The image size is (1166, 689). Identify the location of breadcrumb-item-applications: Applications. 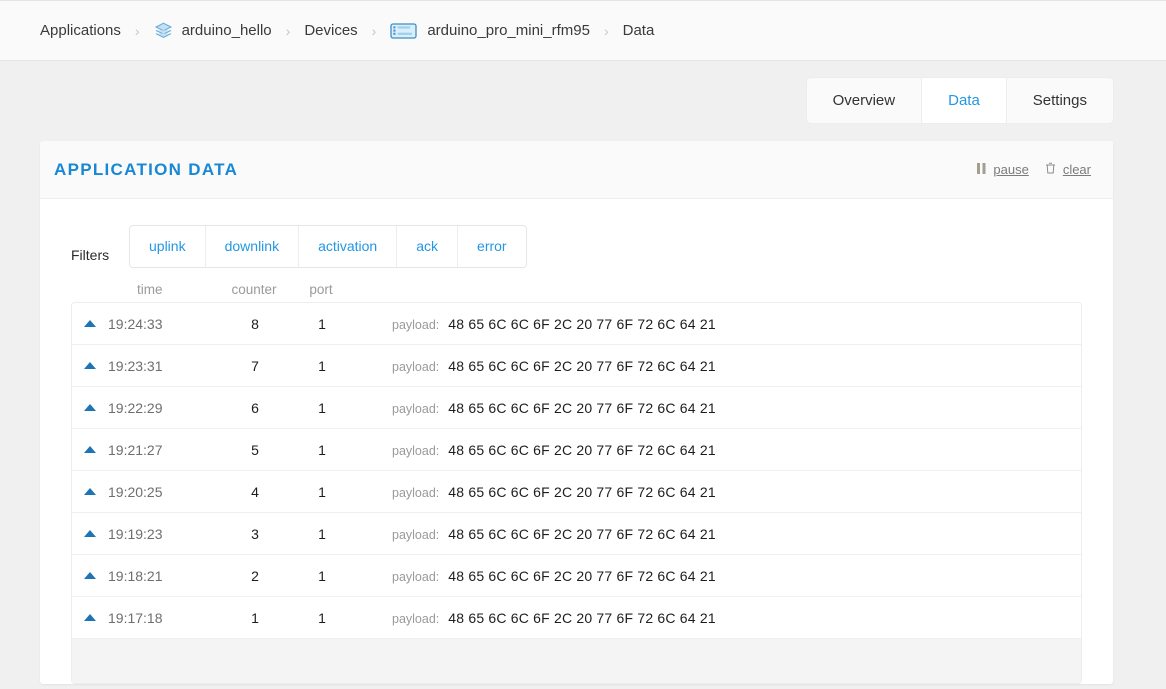
(80, 30).